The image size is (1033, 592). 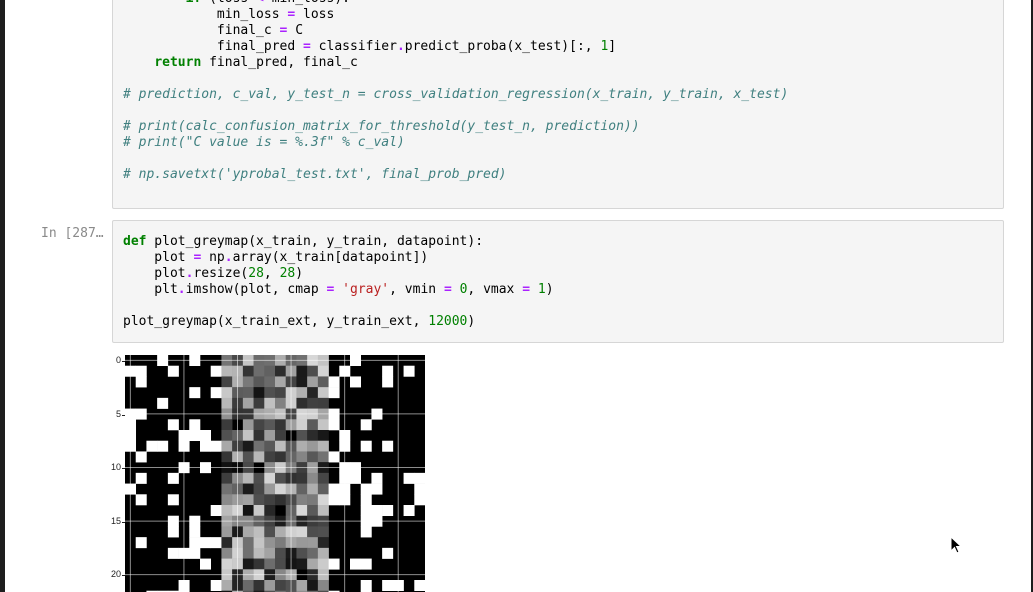 I want to click on code-line: plot = np.array(x_train[datapoint]), so click(x=338, y=258).